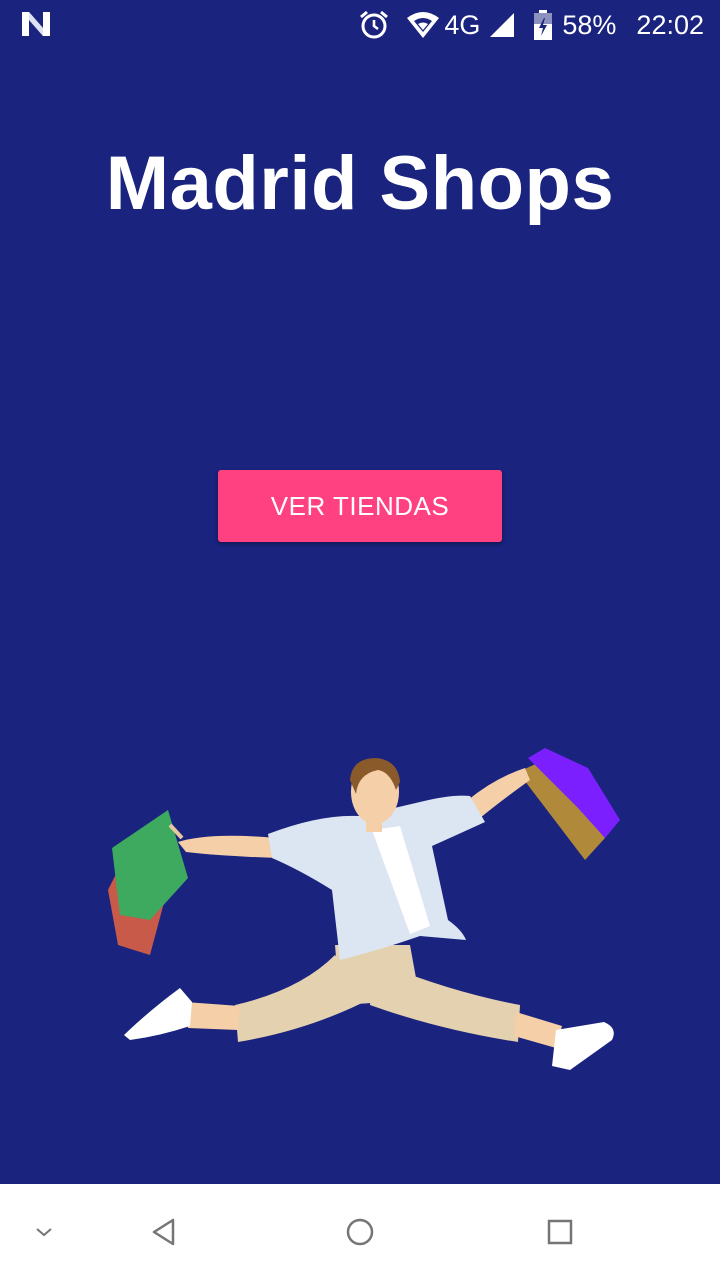  What do you see at coordinates (44, 1232) in the screenshot?
I see `collapse-chevron-icon` at bounding box center [44, 1232].